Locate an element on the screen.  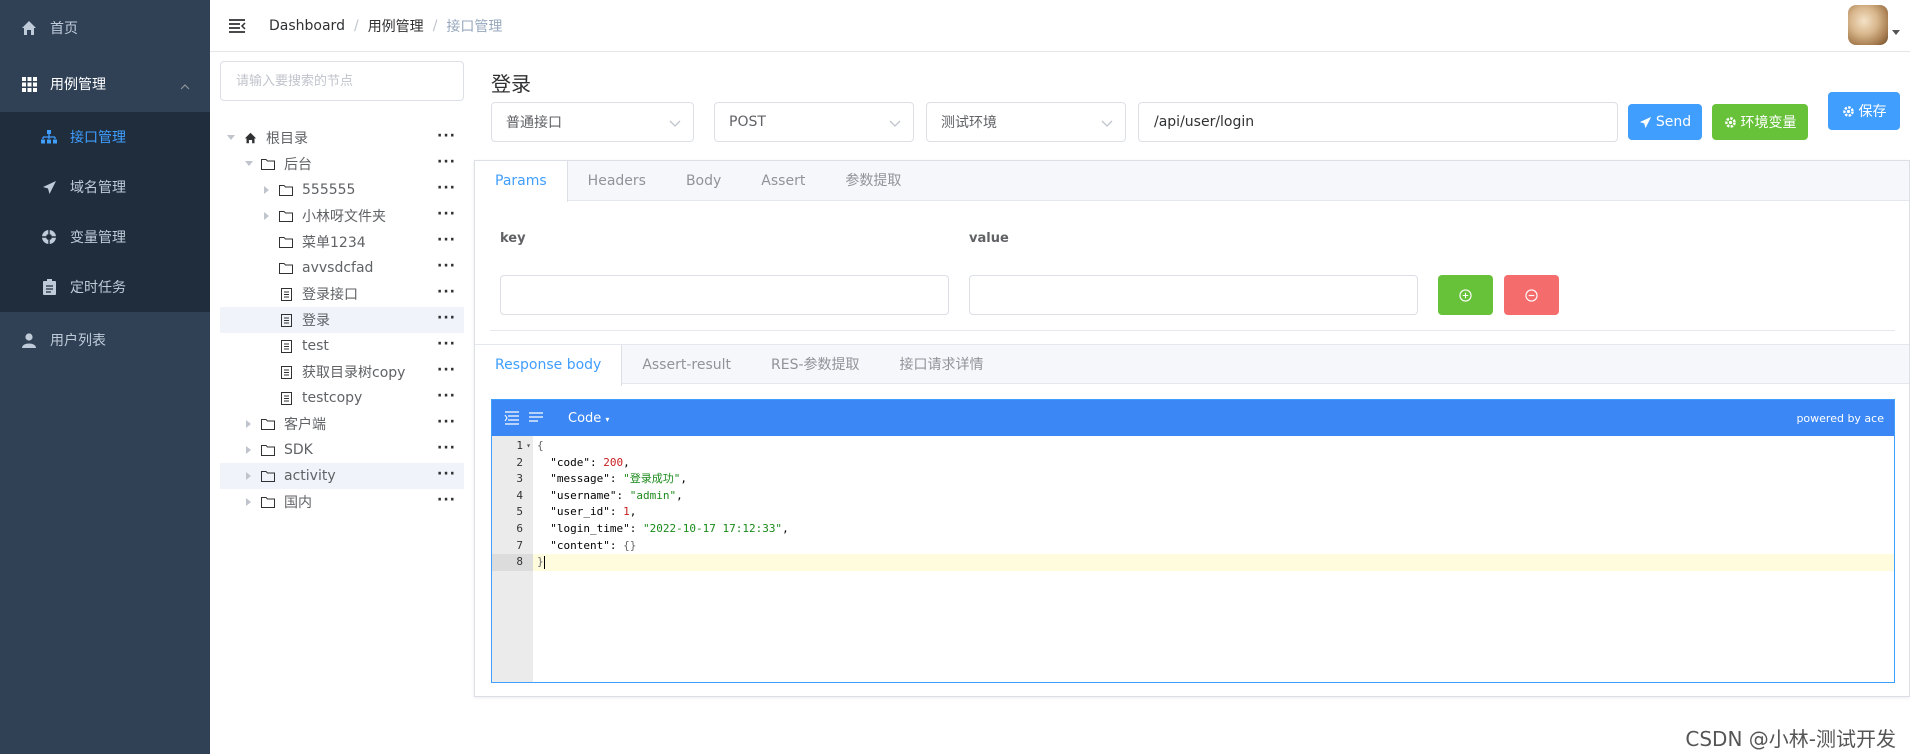
breadcrumb-dashboard: Dashboard is located at coordinates (307, 26).